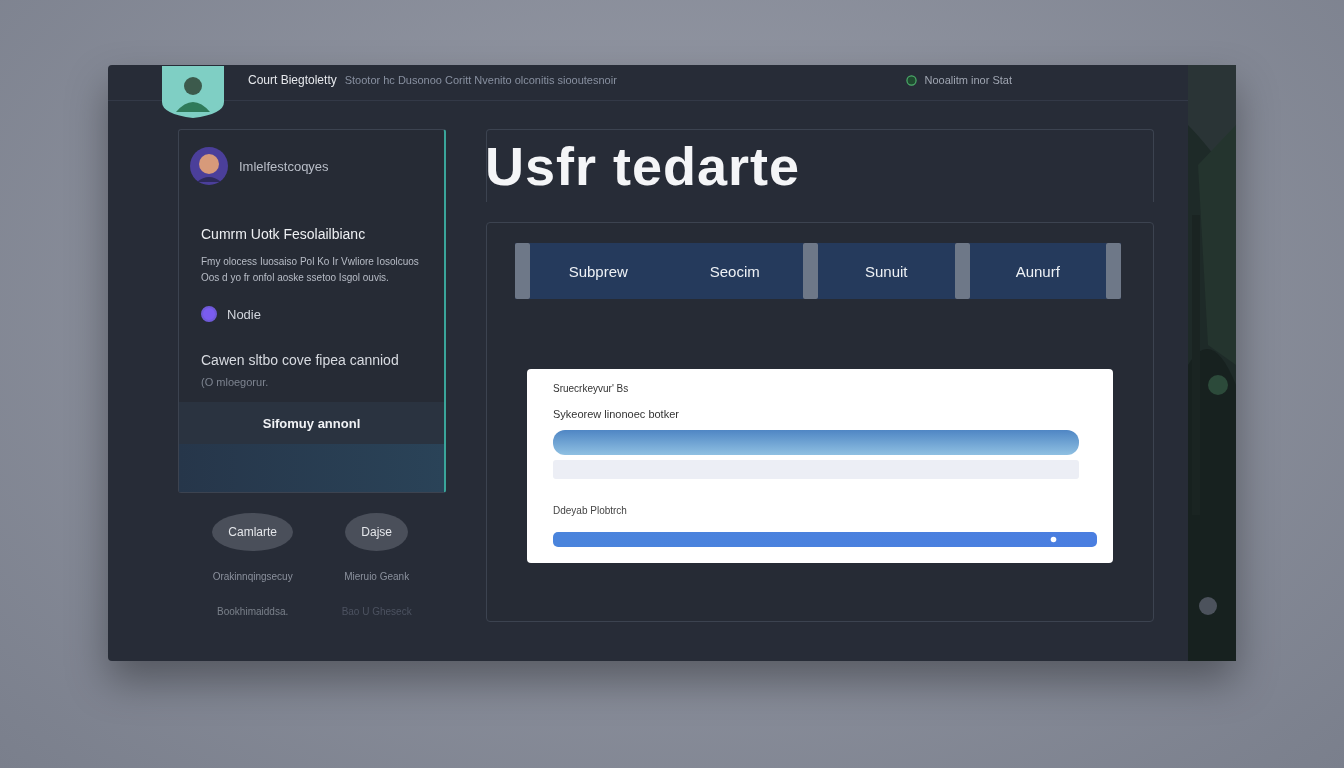 The image size is (1344, 768). Describe the element at coordinates (310, 270) in the screenshot. I see `description-text: Fmy olocess Iuosaiso Pol Ko Ir Vwliore Iosolcuos Oos d yo fr onfol aoske ssetoo Isgol ouvis.` at that location.